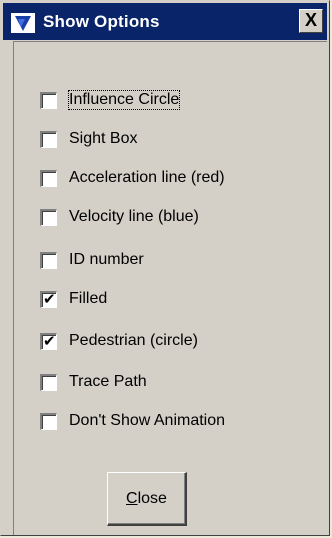 Image resolution: width=332 pixels, height=538 pixels. What do you see at coordinates (133, 341) in the screenshot?
I see `option-label: Pedestrian (circle)` at bounding box center [133, 341].